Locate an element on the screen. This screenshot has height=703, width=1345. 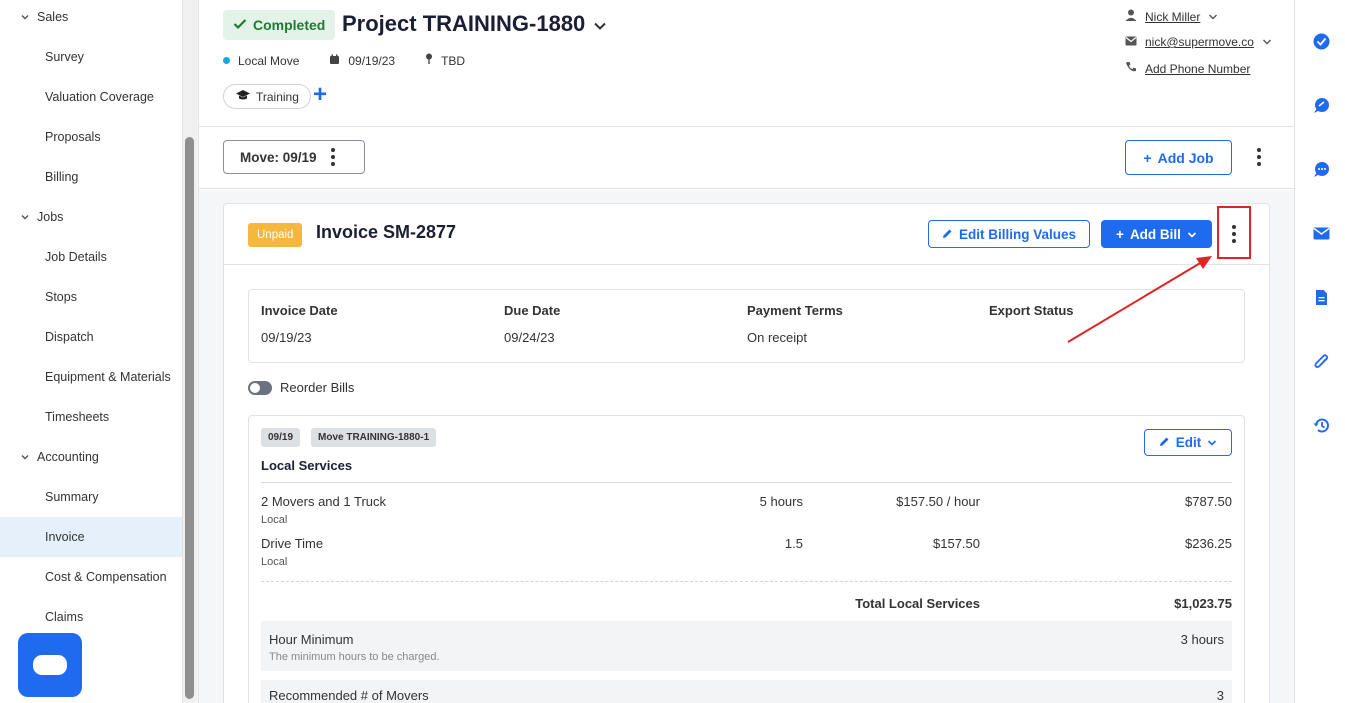
due-date-field: Due Date 09/24/23 is located at coordinates (532, 324).